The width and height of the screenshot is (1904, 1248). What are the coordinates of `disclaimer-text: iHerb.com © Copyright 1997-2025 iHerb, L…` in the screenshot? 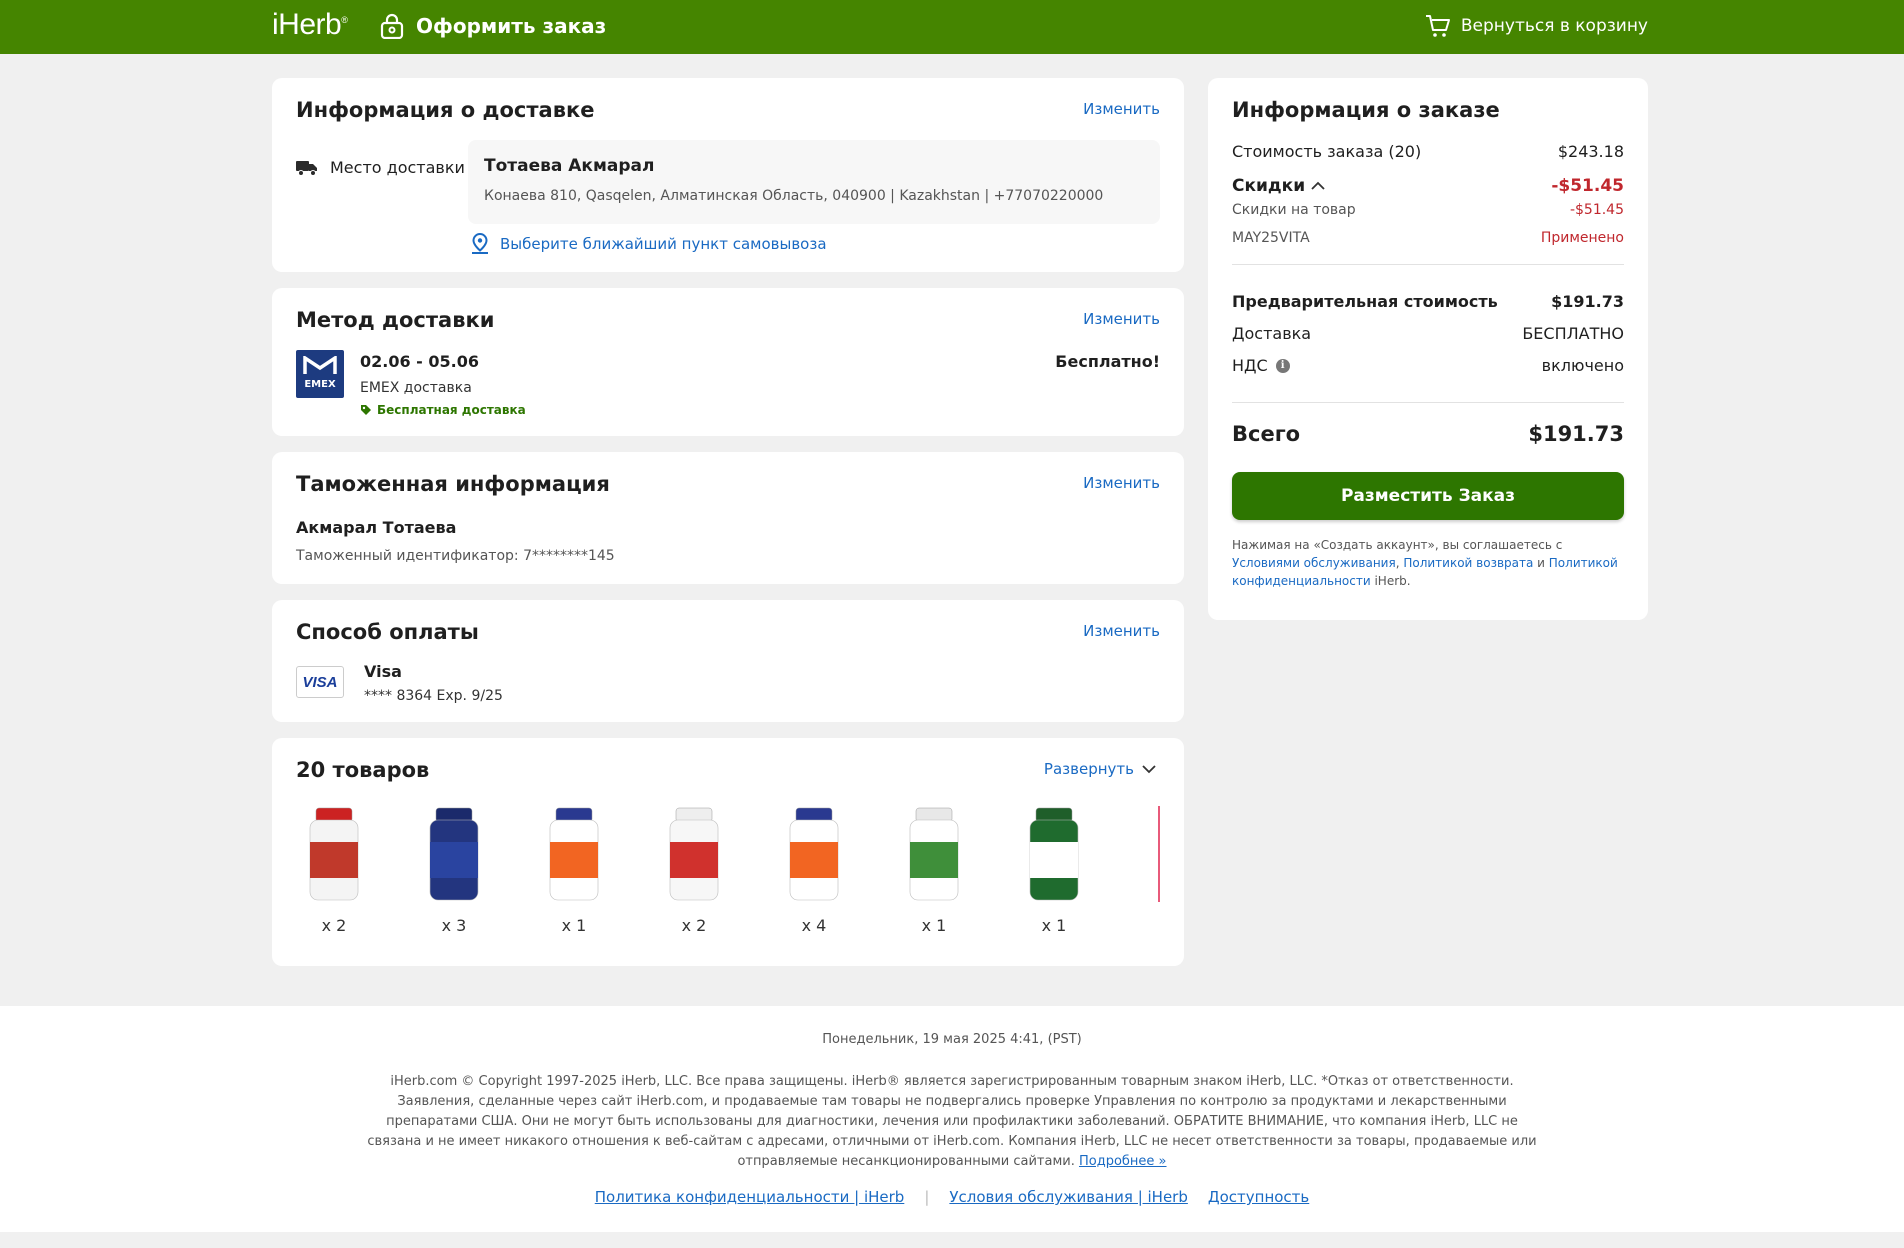 It's located at (952, 1121).